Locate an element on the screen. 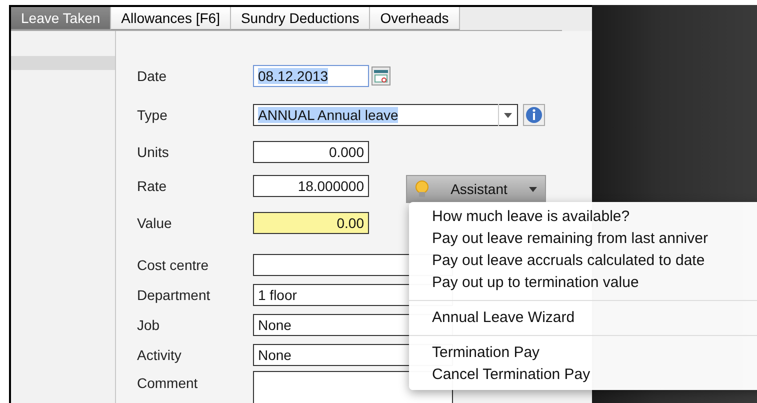 This screenshot has height=403, width=757. field-label: Comment is located at coordinates (168, 383).